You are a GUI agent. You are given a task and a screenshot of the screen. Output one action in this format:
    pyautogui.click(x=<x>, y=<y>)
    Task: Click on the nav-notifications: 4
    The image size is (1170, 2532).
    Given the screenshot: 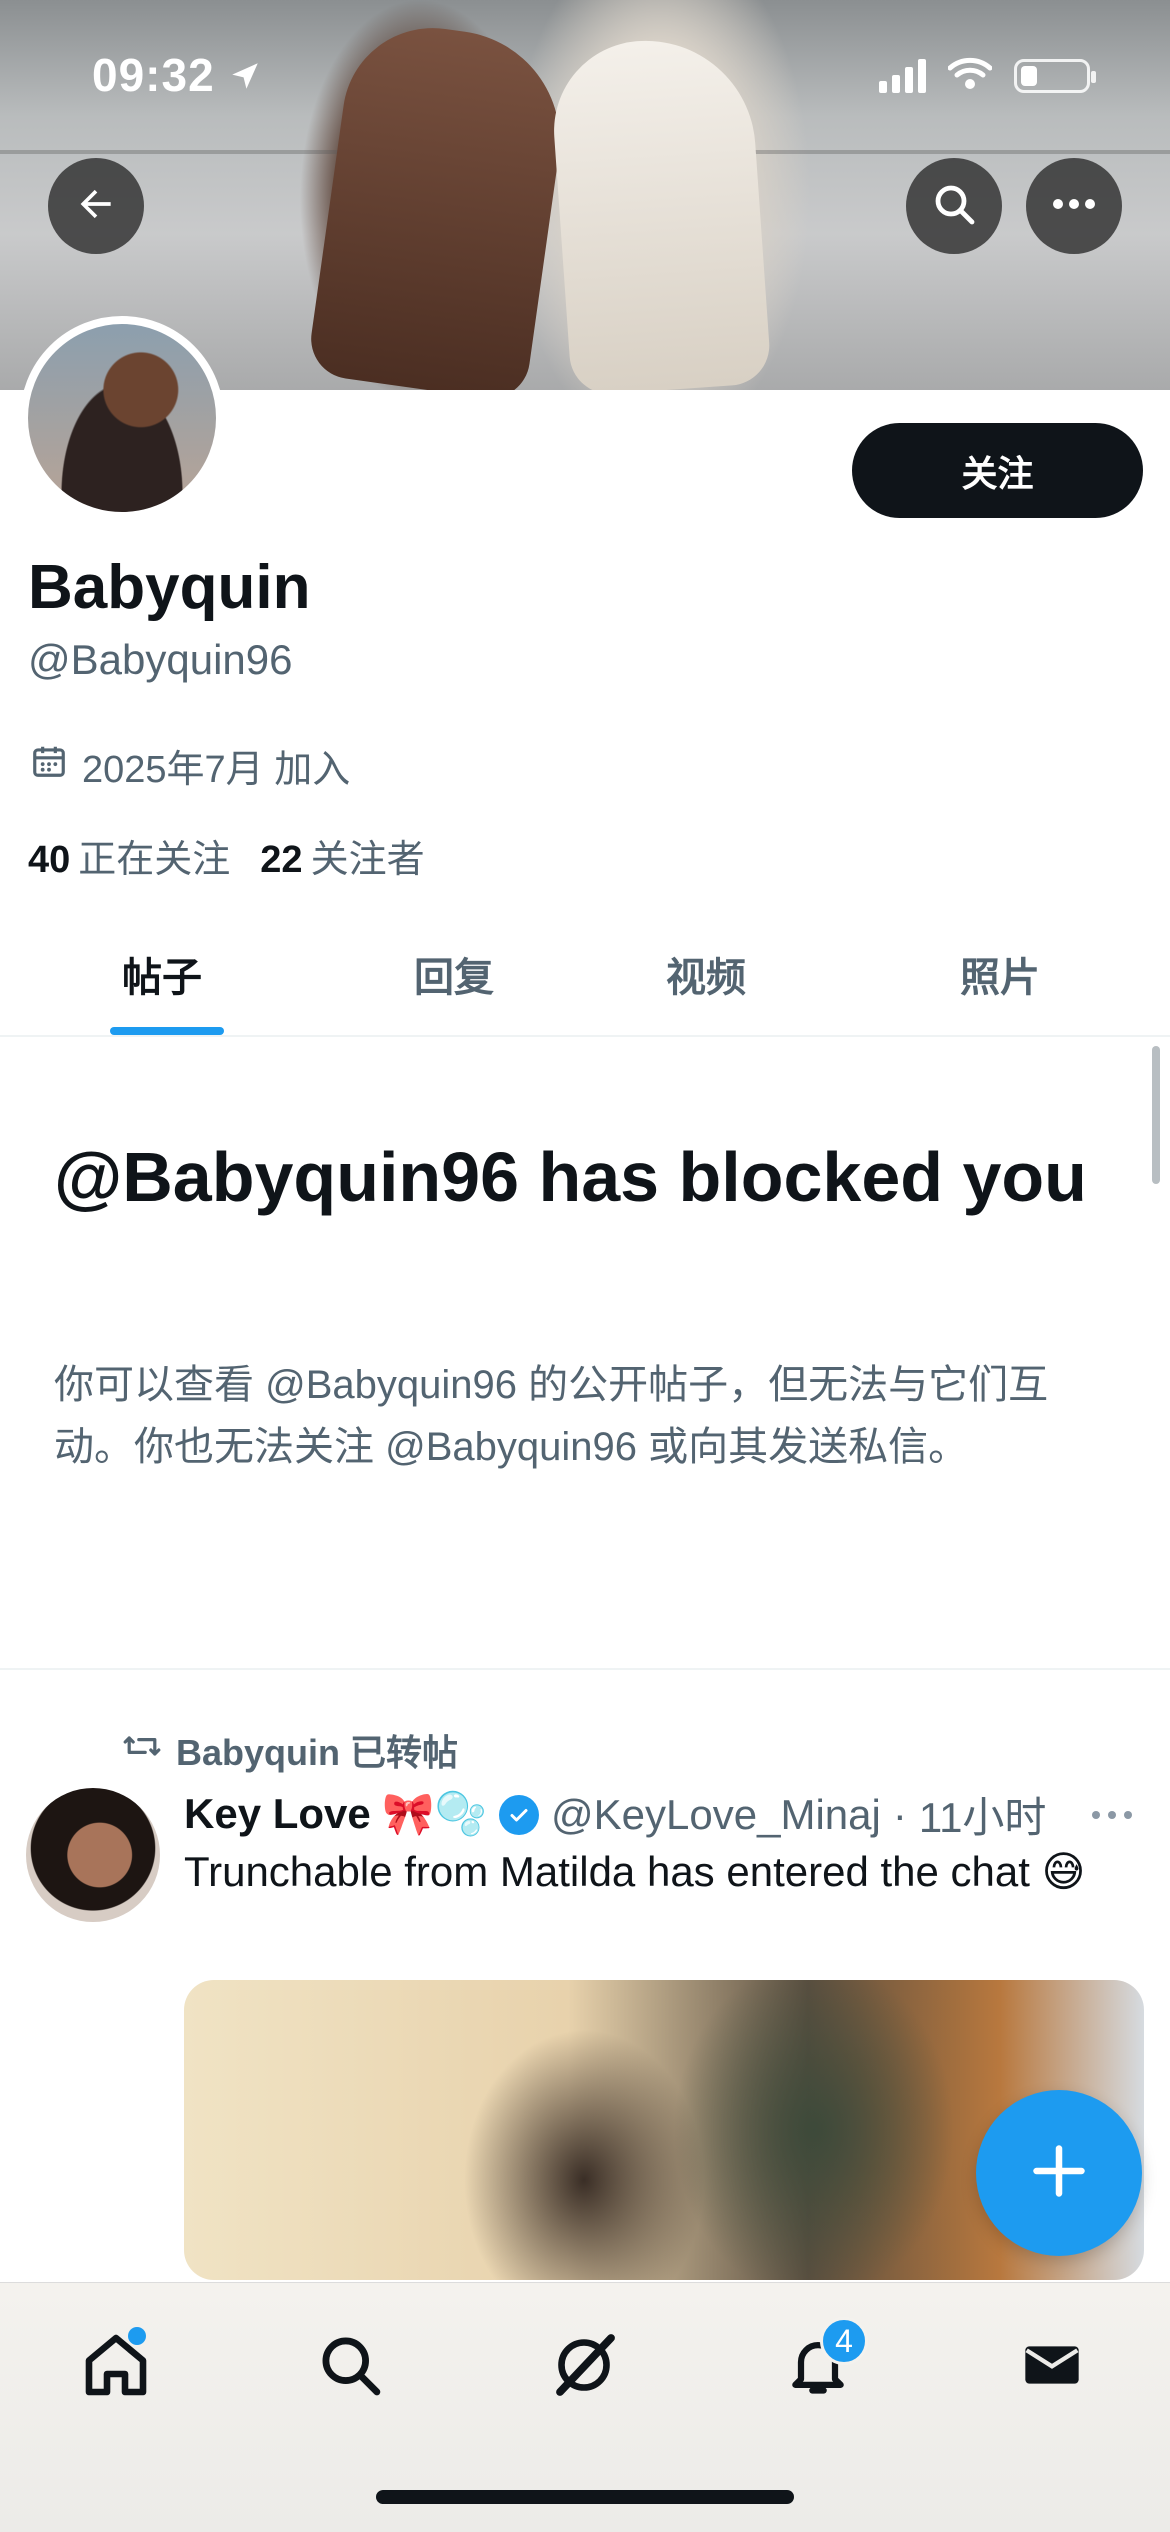 What is the action you would take?
    pyautogui.click(x=818, y=2367)
    